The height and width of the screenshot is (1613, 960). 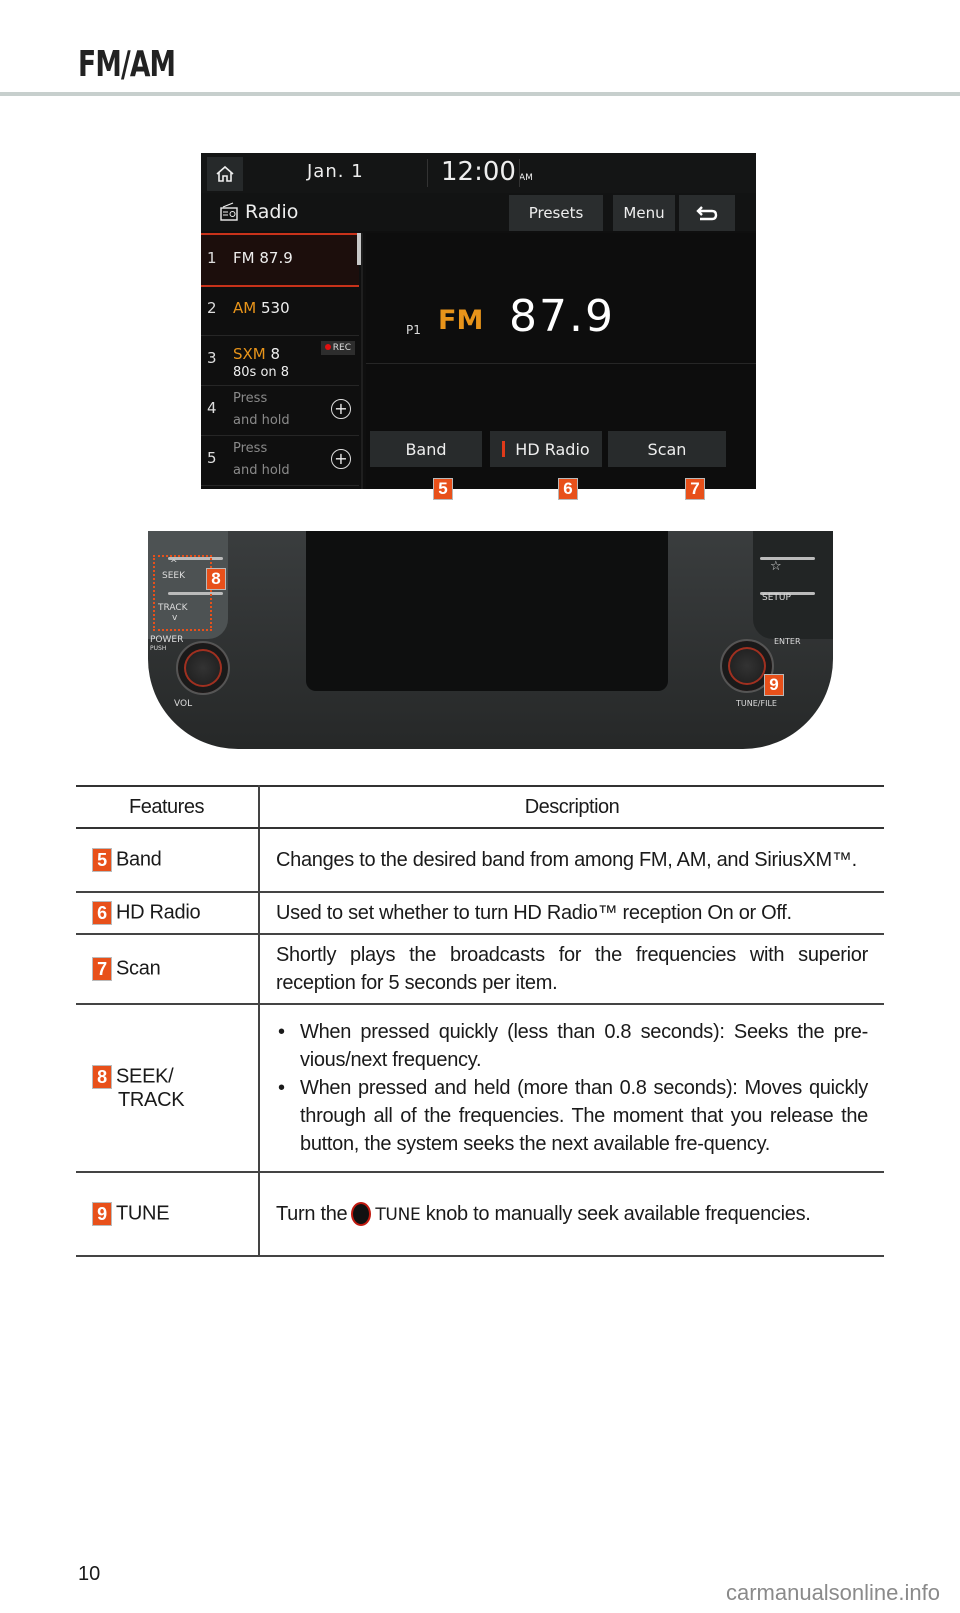 I want to click on date-display: Jan. 1, so click(x=335, y=171).